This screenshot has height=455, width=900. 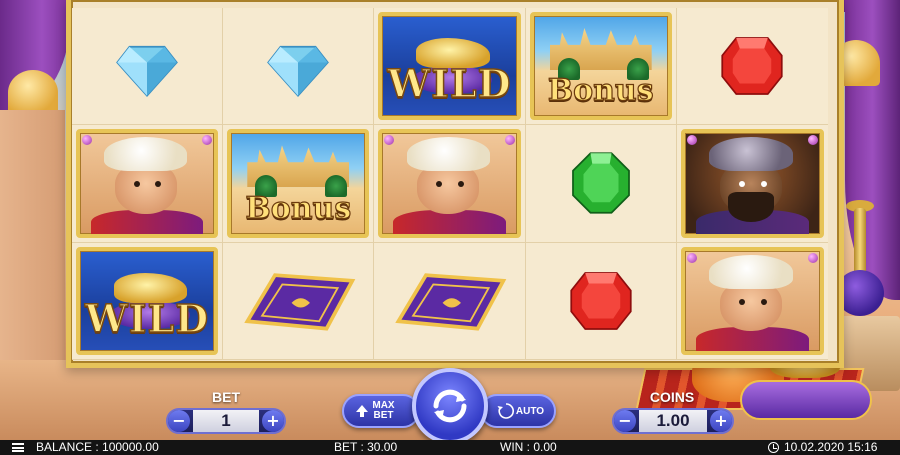 I want to click on auto-spin-button: AUTO, so click(x=518, y=411).